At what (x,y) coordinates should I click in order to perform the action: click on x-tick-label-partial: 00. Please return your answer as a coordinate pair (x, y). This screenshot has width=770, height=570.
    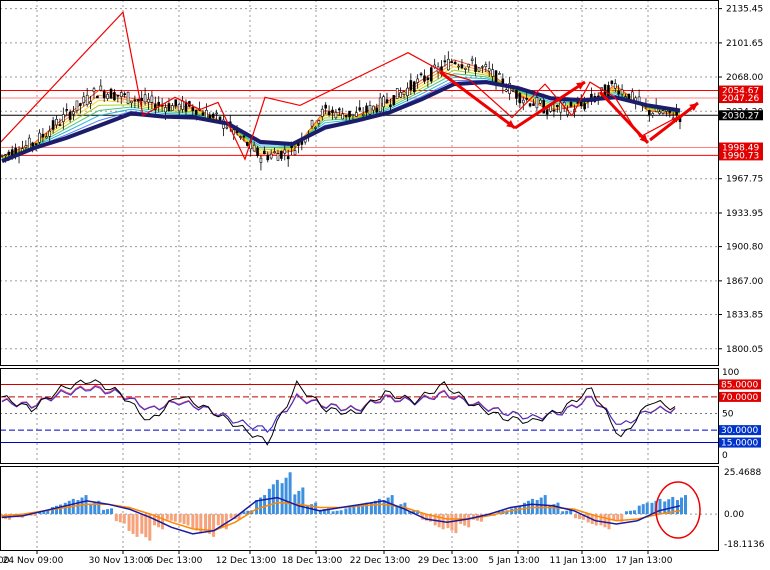
    Looking at the image, I should click on (5, 561).